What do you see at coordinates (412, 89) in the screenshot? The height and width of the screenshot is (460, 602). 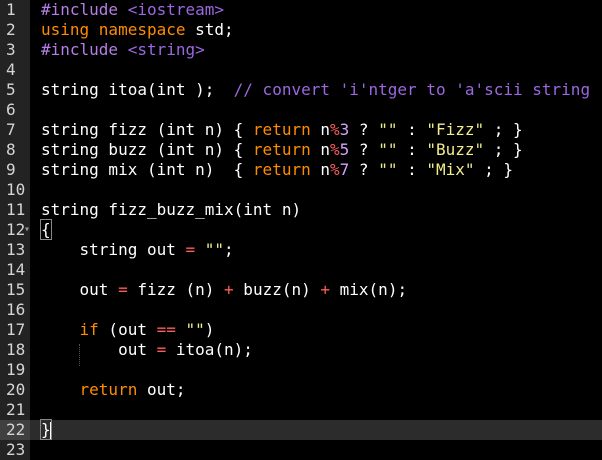 I see `token-cmt: // convert 'i'ntger to 'a'scii string` at bounding box center [412, 89].